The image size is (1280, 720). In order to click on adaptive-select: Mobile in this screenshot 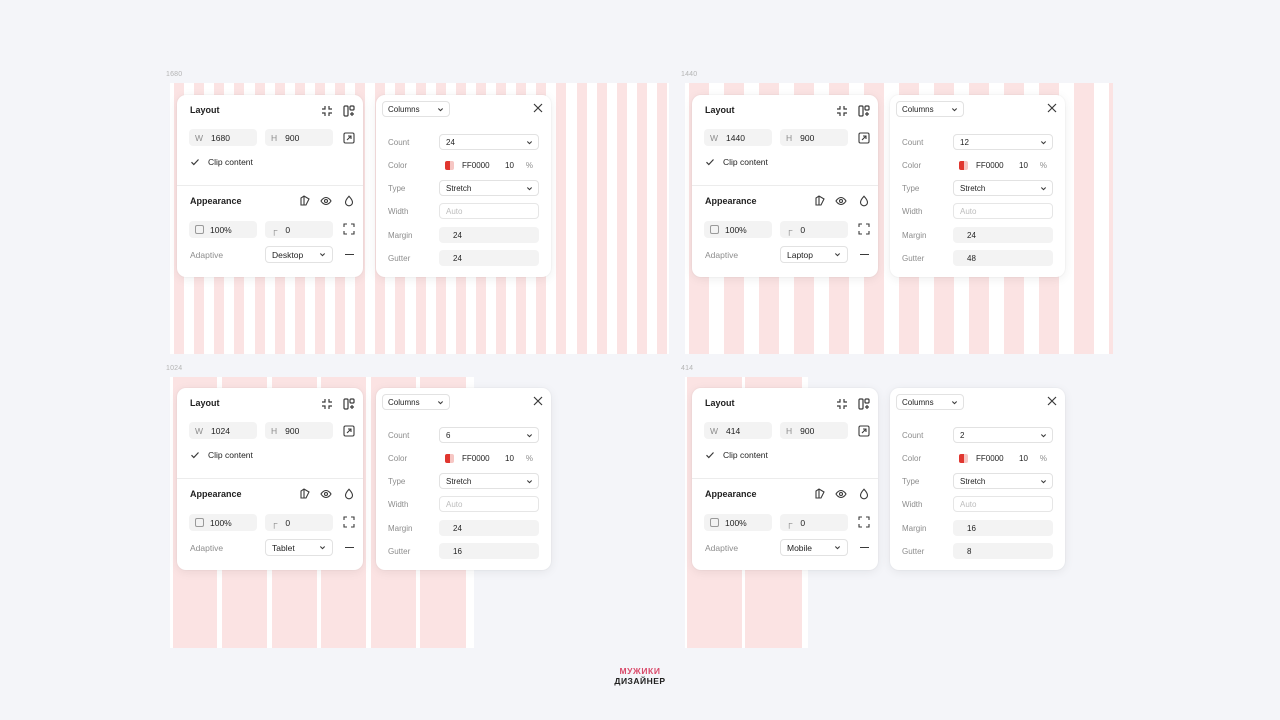, I will do `click(814, 547)`.